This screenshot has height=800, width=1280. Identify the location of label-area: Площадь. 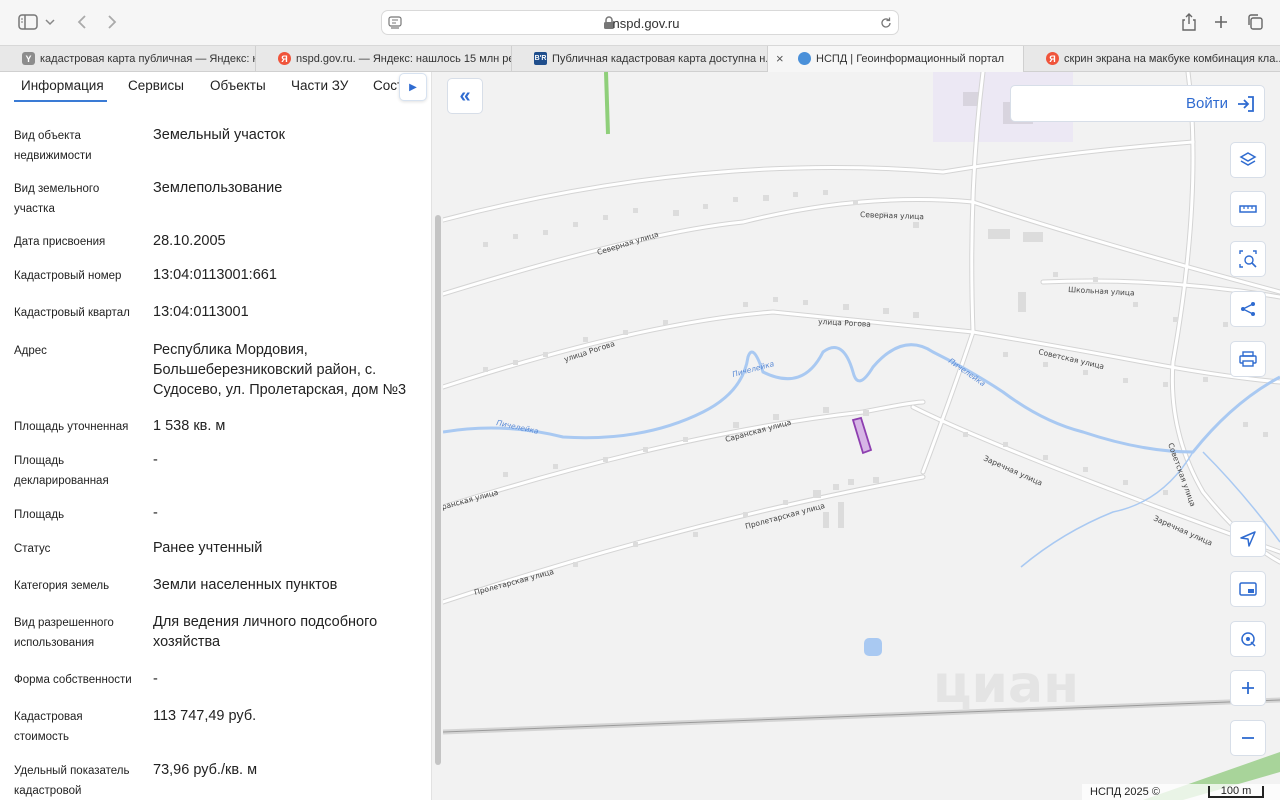
(39, 515).